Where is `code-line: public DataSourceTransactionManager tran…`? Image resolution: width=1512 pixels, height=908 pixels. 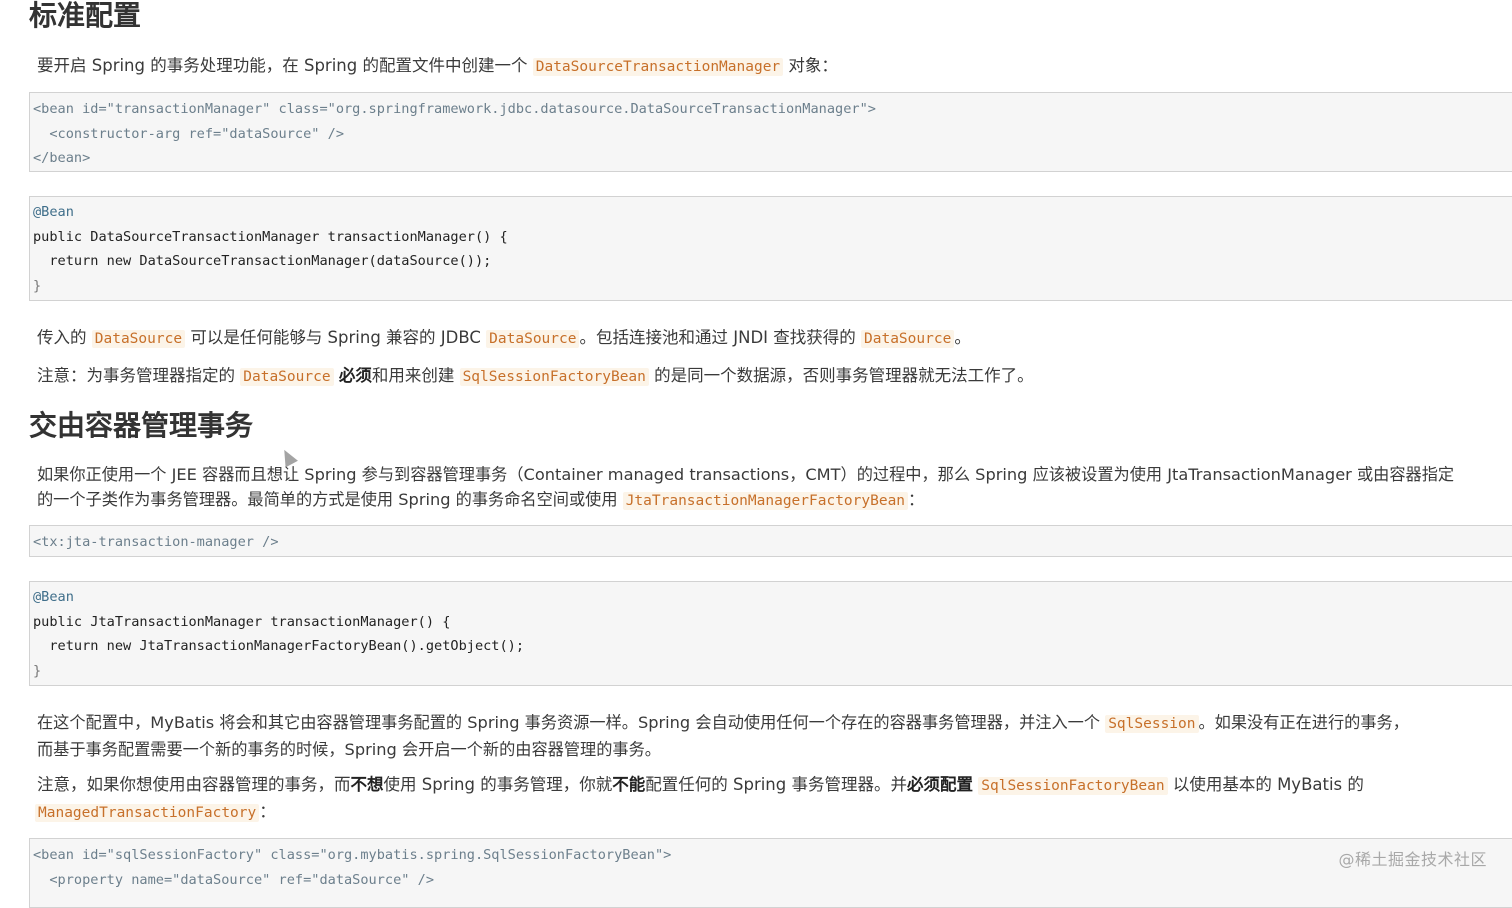 code-line: public DataSourceTransactionManager tran… is located at coordinates (270, 236).